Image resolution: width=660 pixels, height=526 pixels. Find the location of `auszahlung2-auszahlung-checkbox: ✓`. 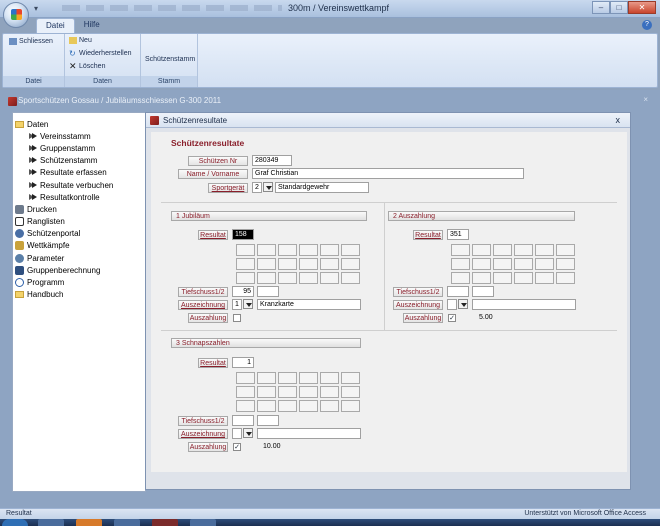

auszahlung2-auszahlung-checkbox: ✓ is located at coordinates (452, 318).